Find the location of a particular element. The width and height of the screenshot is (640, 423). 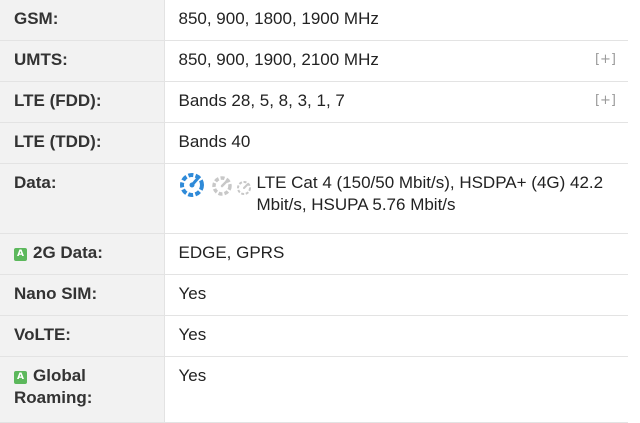

table-row: LTE (FDD): Bands 28, 5, 8, 3, 1, 7 [+] is located at coordinates (314, 102).